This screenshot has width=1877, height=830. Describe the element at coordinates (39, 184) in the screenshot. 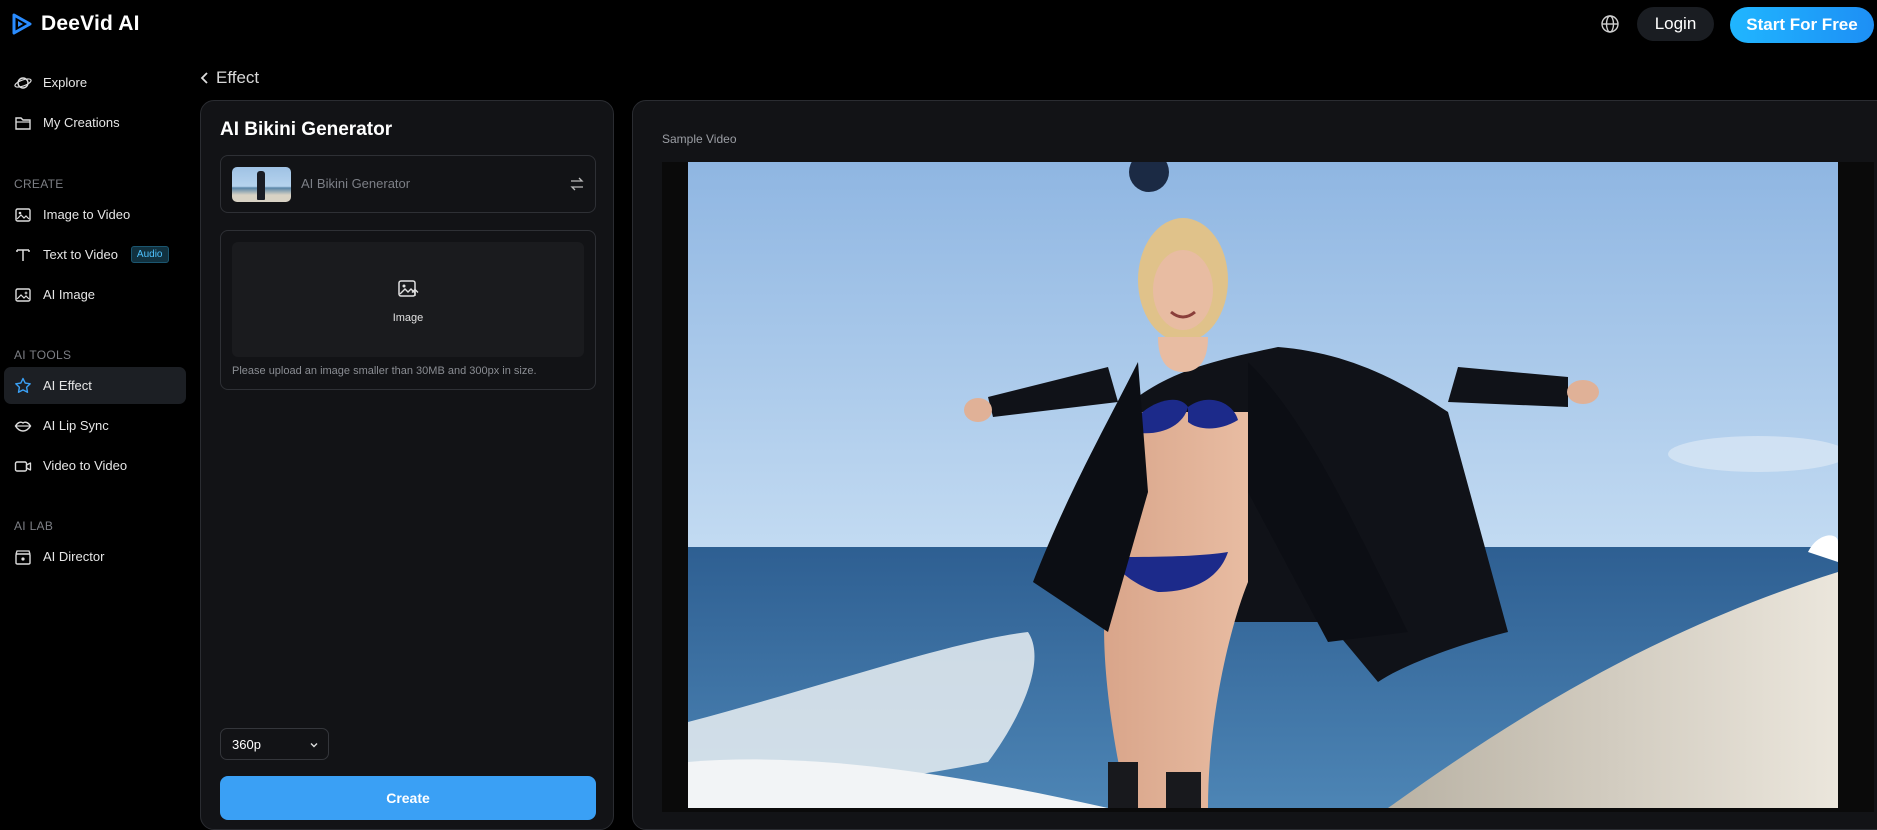

I see `section-label-create: CREATE` at that location.